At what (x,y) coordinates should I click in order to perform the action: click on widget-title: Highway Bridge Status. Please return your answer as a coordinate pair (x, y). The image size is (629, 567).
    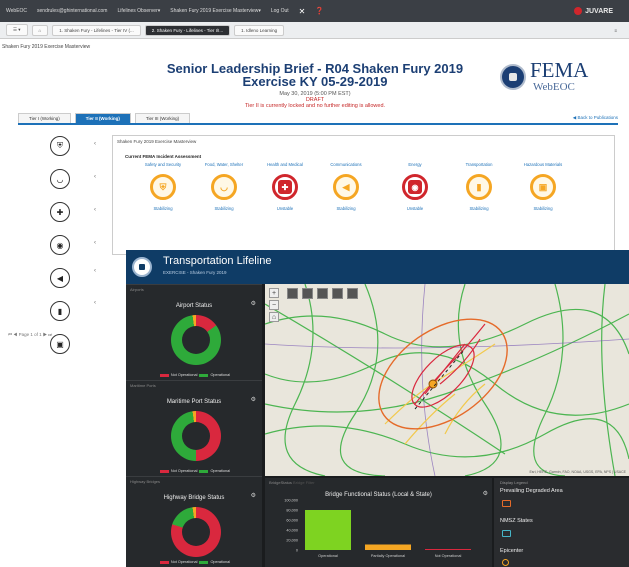
    Looking at the image, I should click on (194, 498).